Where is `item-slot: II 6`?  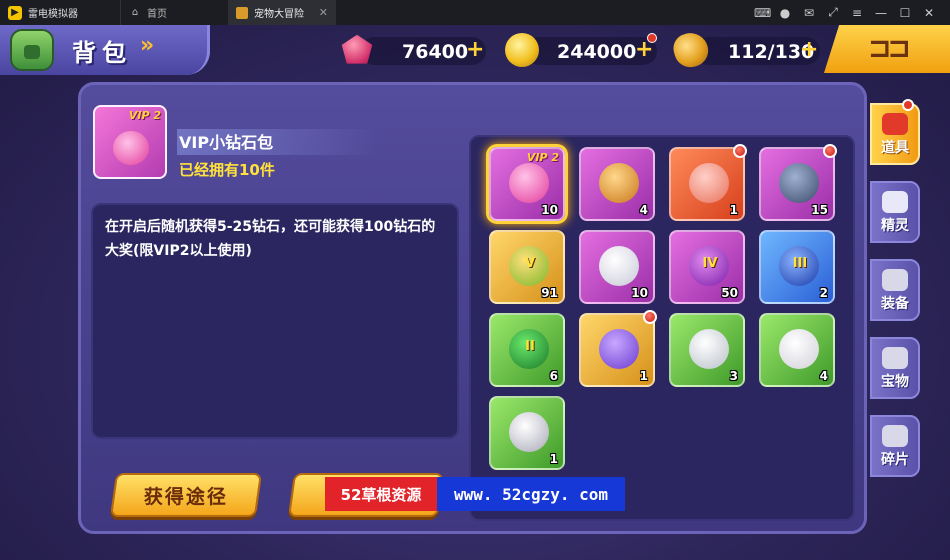 item-slot: II 6 is located at coordinates (527, 350).